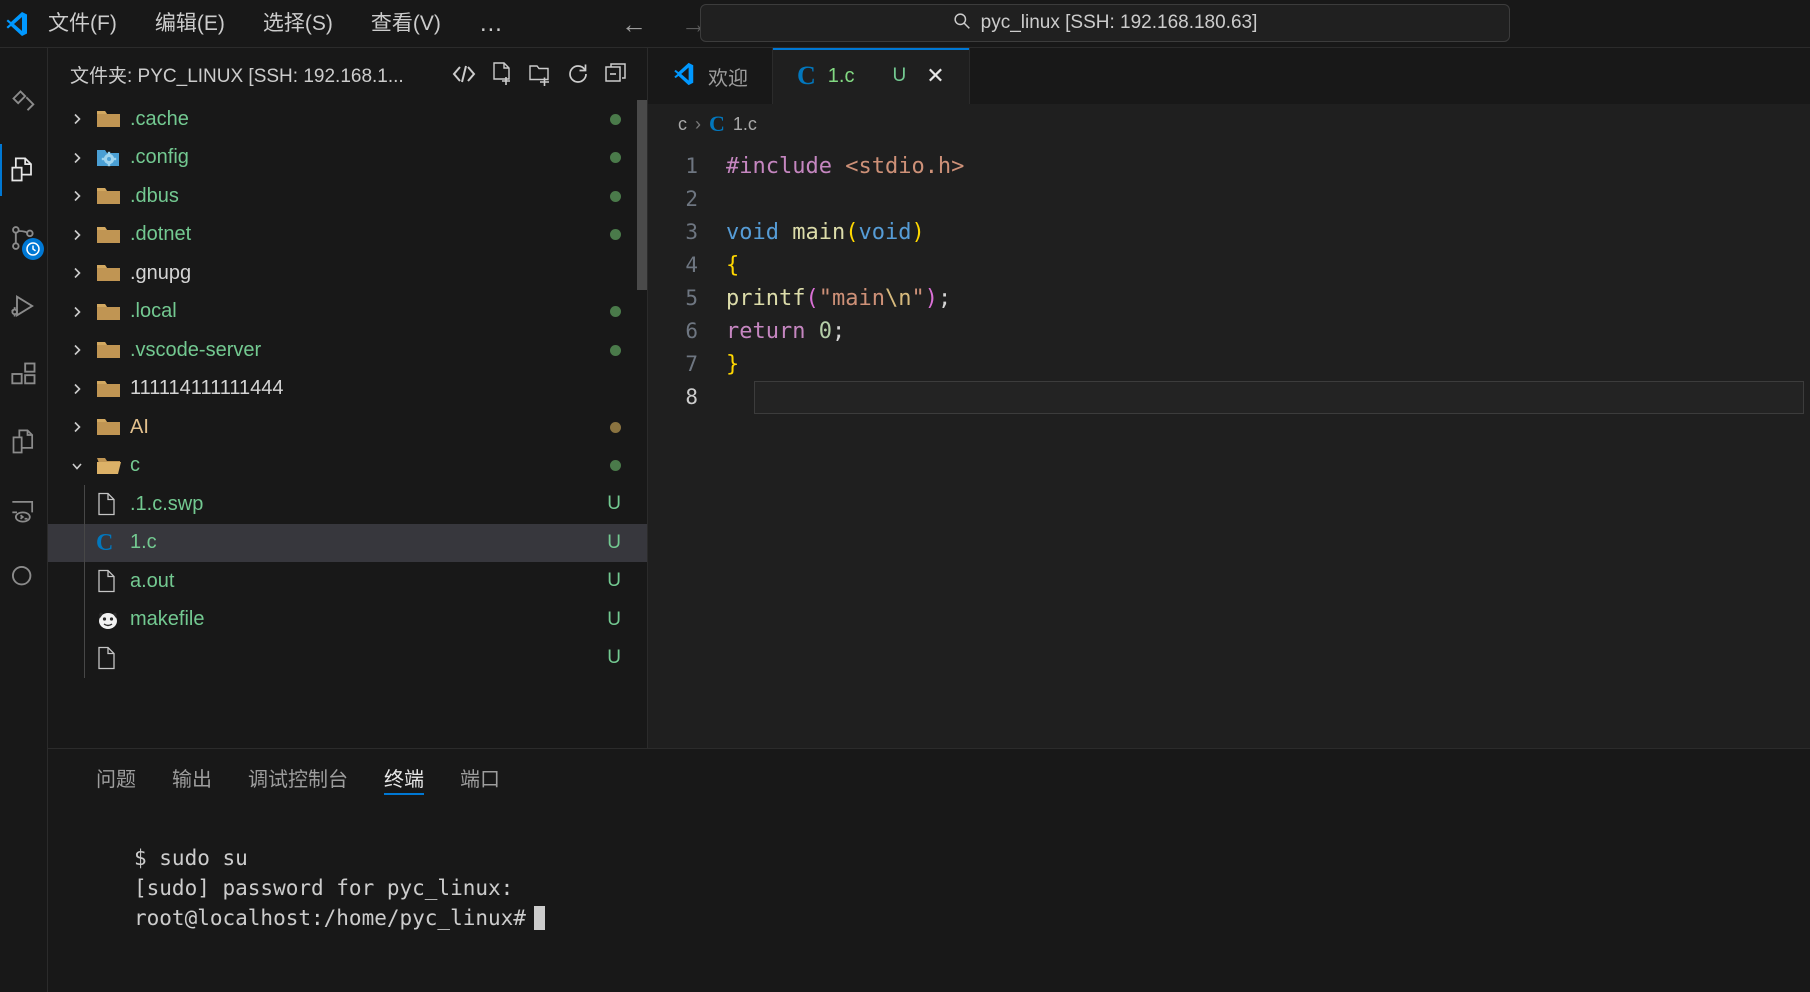 This screenshot has height=992, width=1810. What do you see at coordinates (192, 777) in the screenshot?
I see `panel-tab-output: 输出` at bounding box center [192, 777].